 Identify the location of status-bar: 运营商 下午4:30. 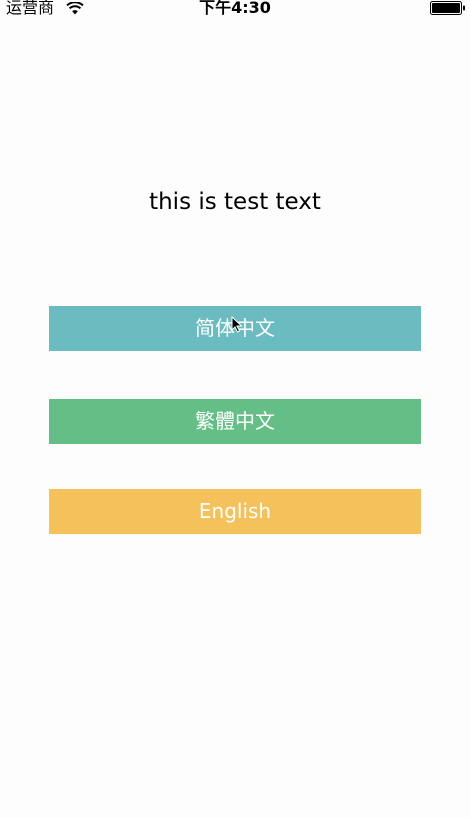
(235, 9).